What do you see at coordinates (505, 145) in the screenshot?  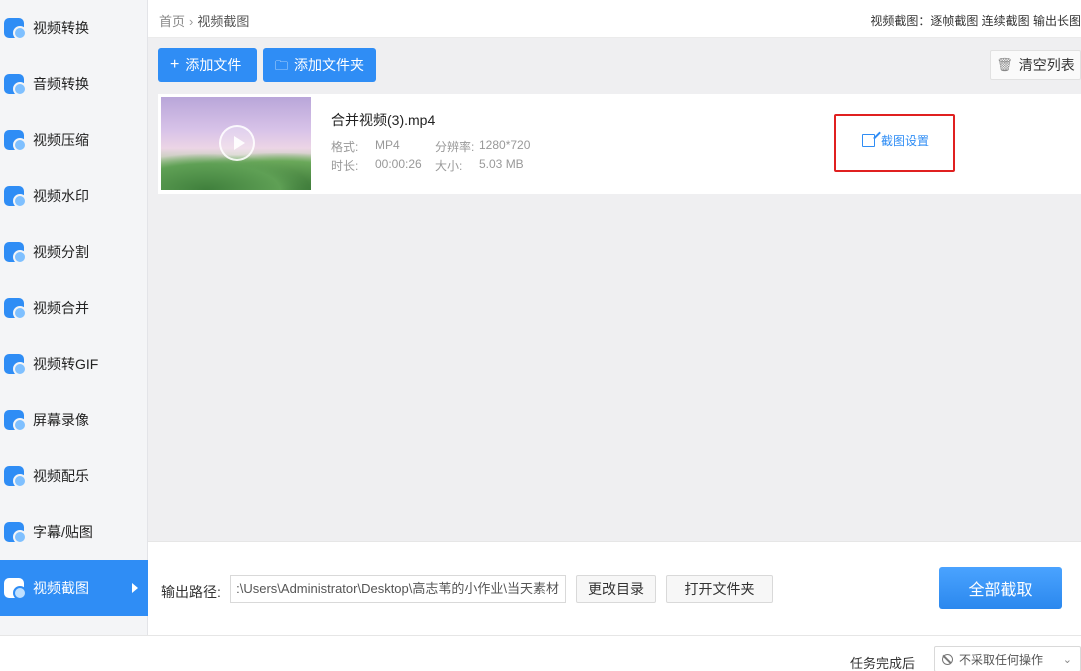 I see `resolution-value: 1280*720` at bounding box center [505, 145].